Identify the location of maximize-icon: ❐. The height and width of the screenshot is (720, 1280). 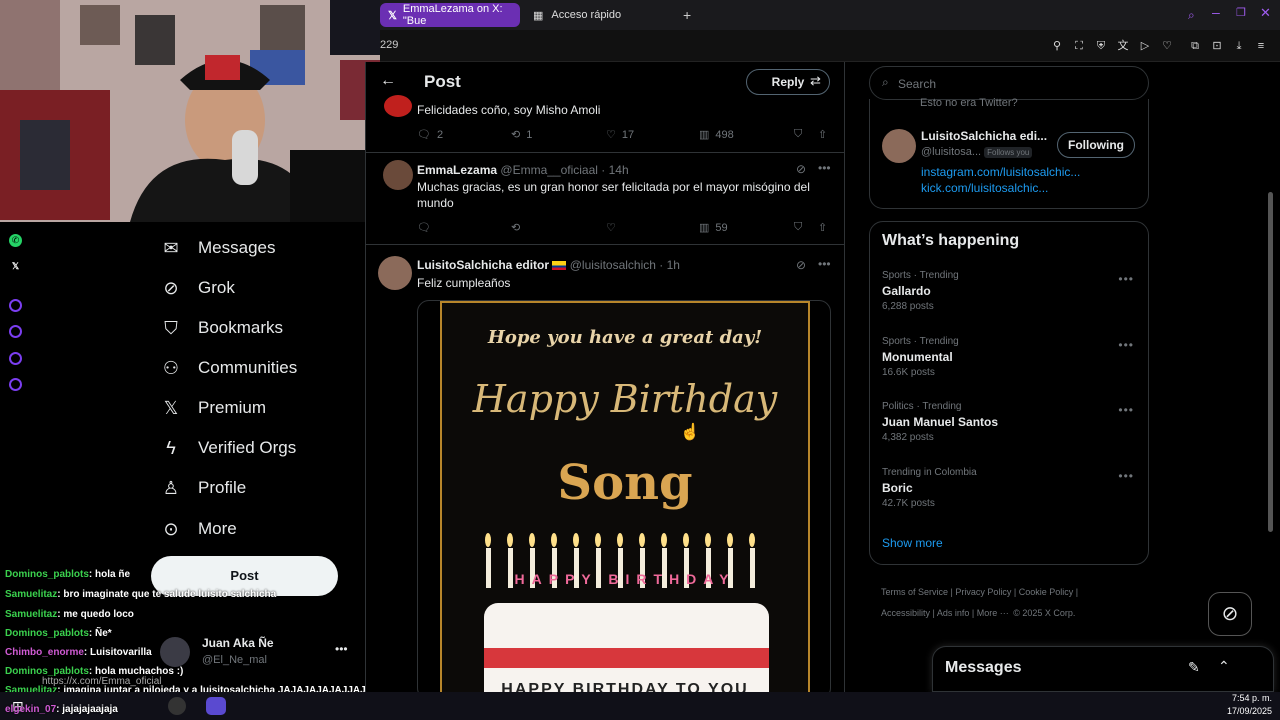
(1241, 12).